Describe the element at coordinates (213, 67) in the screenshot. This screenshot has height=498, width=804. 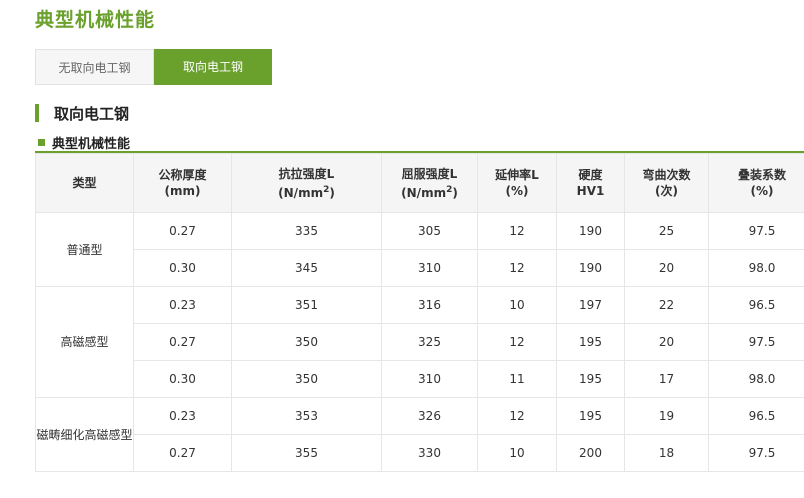
I see `tab-oriented-steel: 取向电工钢` at that location.